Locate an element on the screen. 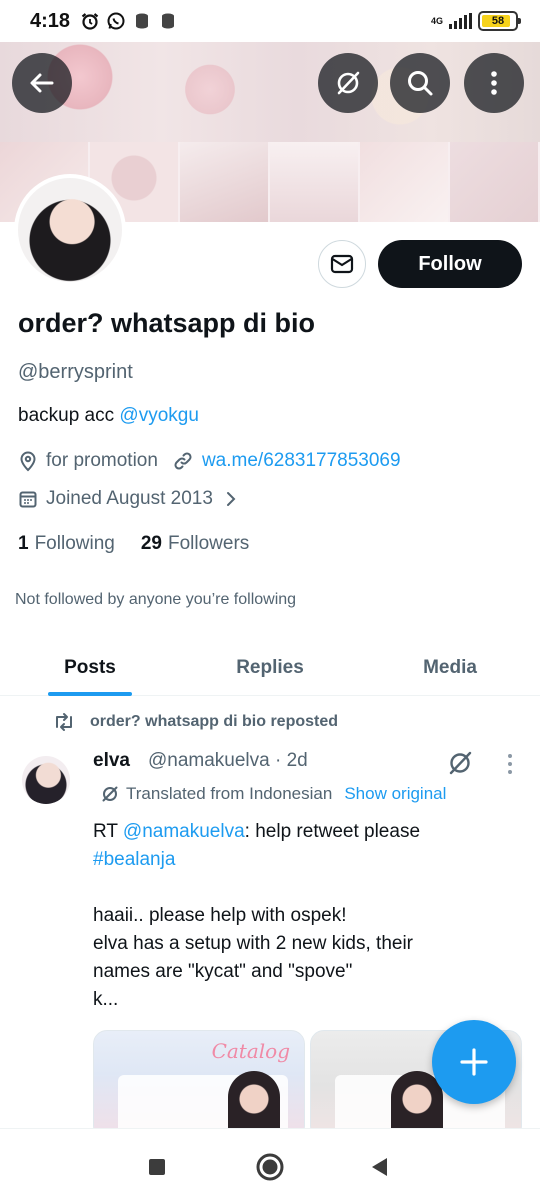 The width and height of the screenshot is (540, 1200). followers-count: 29 is located at coordinates (151, 543).